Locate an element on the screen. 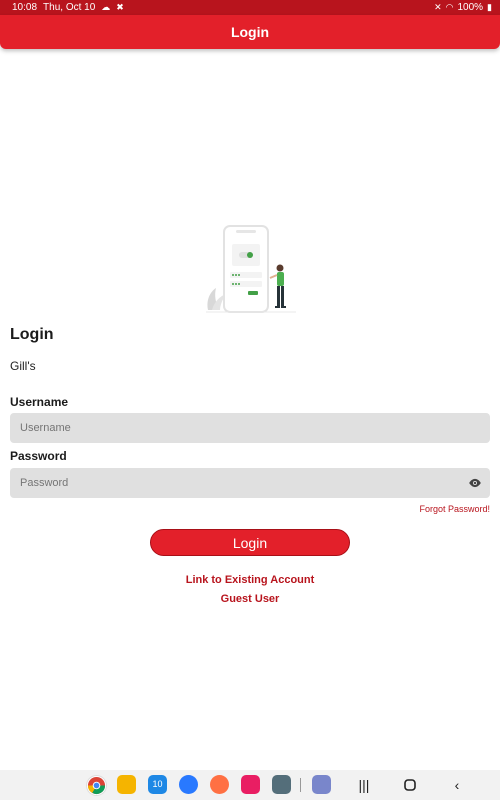 The width and height of the screenshot is (500, 800). status-time: 10:08 is located at coordinates (25, 7).